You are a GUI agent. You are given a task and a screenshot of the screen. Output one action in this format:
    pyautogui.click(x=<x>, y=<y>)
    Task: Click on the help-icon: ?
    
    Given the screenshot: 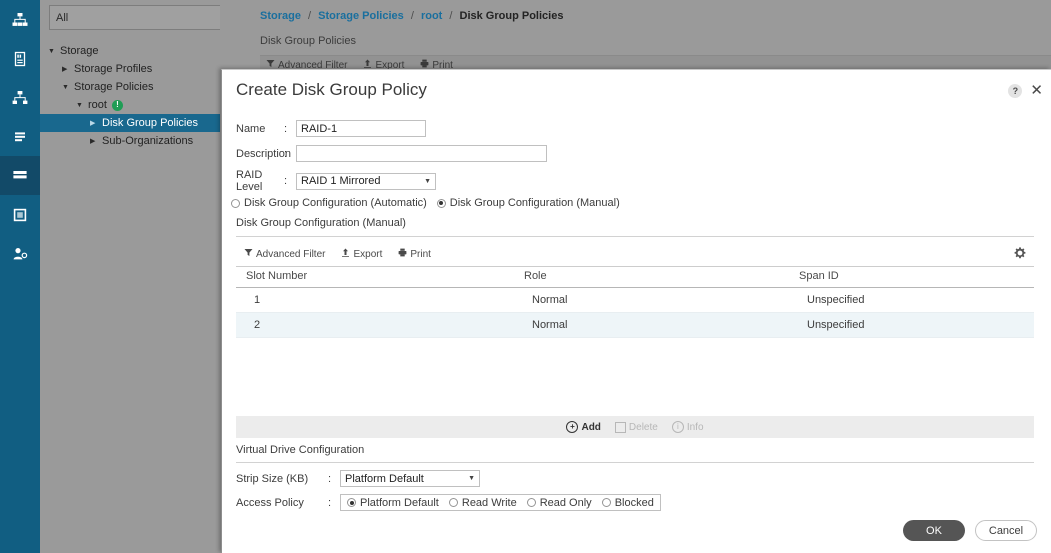 What is the action you would take?
    pyautogui.click(x=1015, y=90)
    